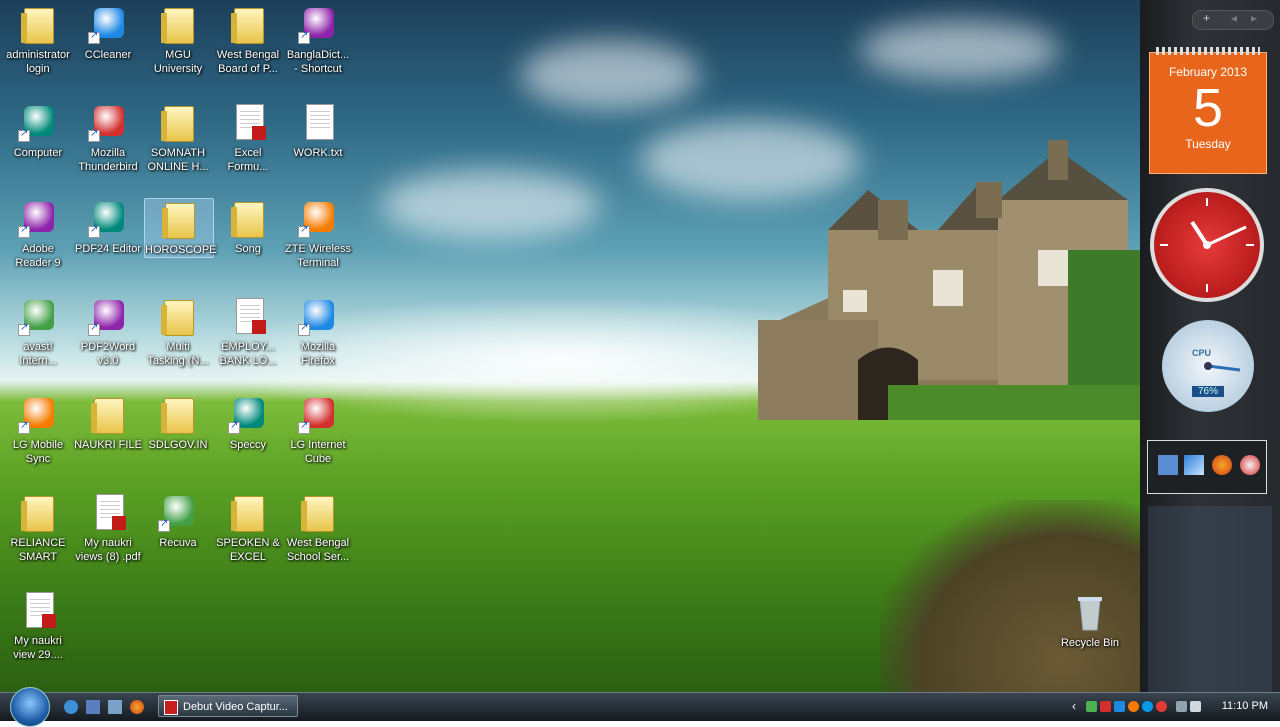 The height and width of the screenshot is (727, 1280). Describe the element at coordinates (1207, 467) in the screenshot. I see `app-launcher-gadget` at that location.